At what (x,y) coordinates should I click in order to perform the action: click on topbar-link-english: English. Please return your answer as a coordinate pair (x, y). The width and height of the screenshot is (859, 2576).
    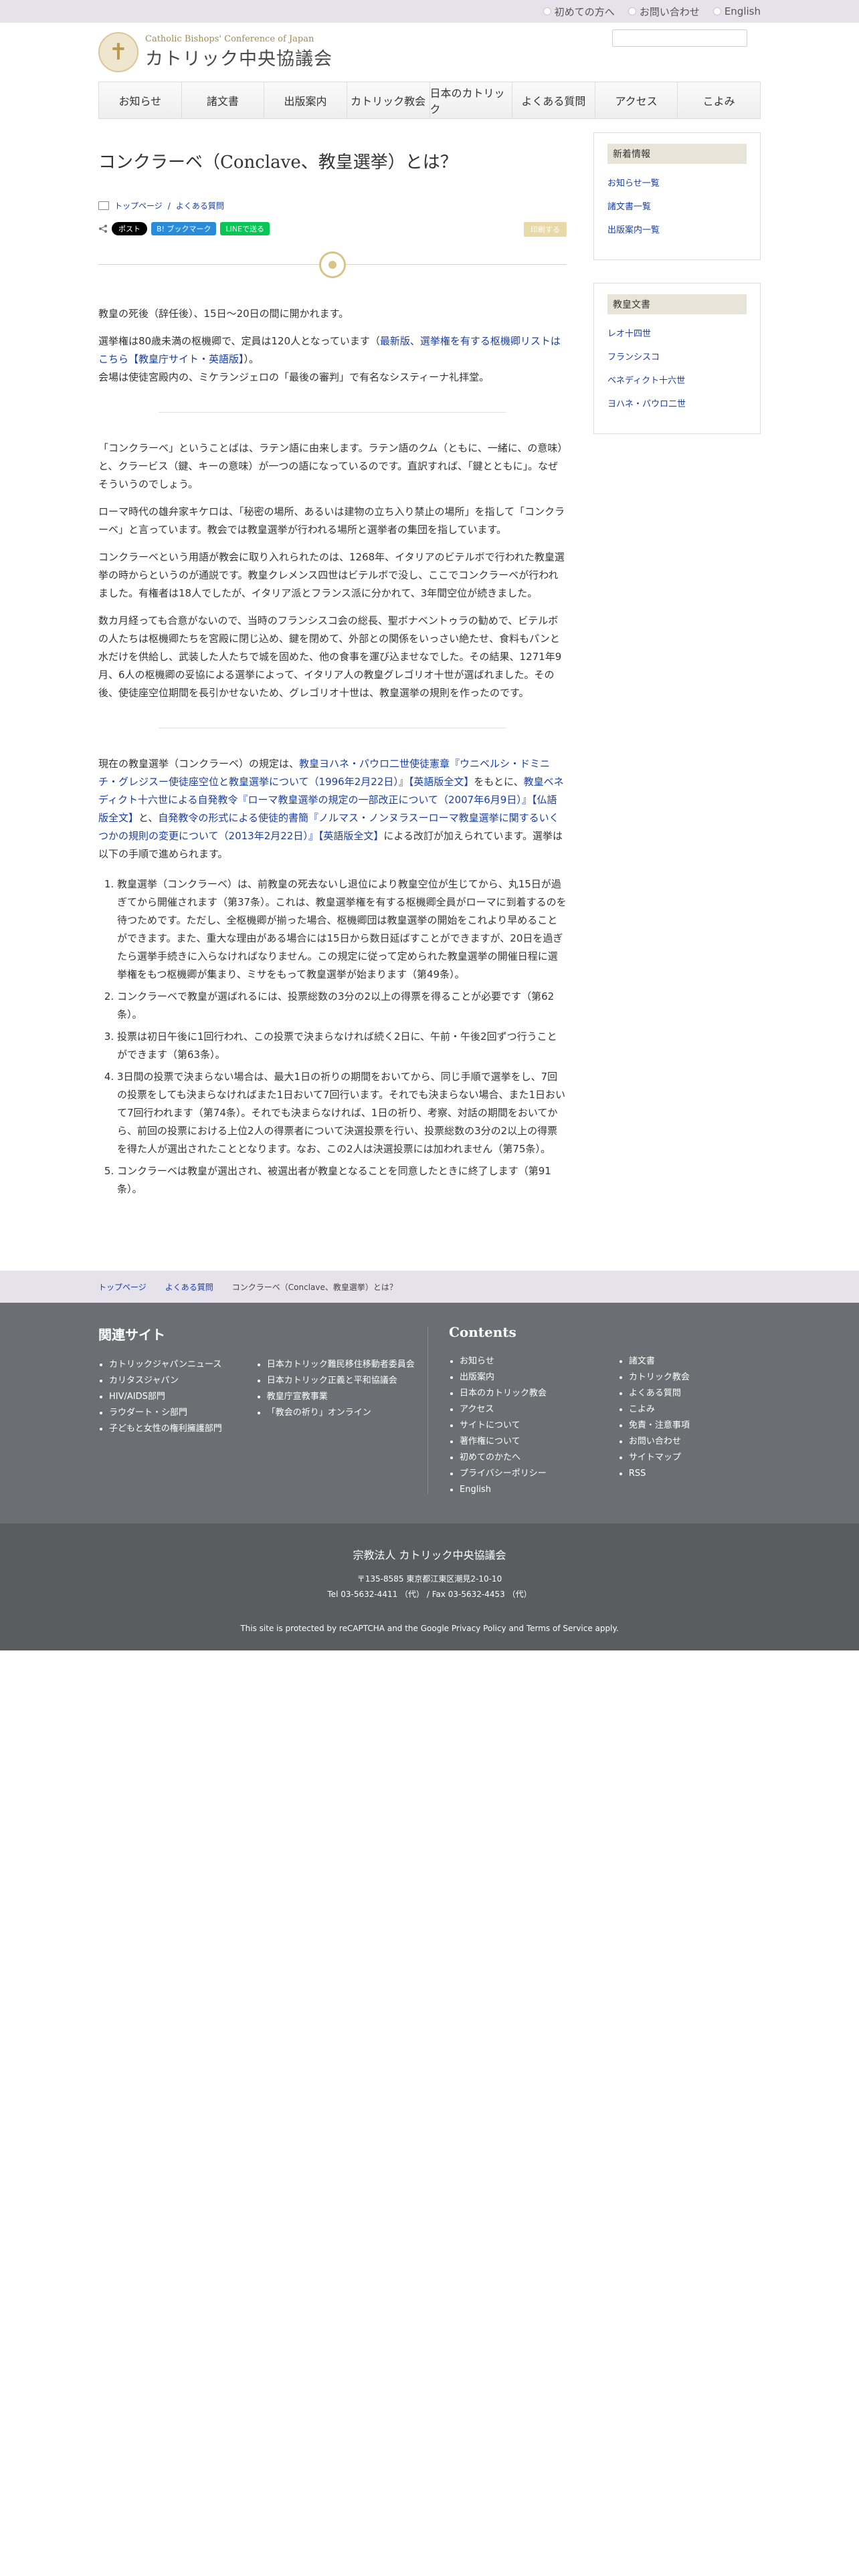
    Looking at the image, I should click on (737, 11).